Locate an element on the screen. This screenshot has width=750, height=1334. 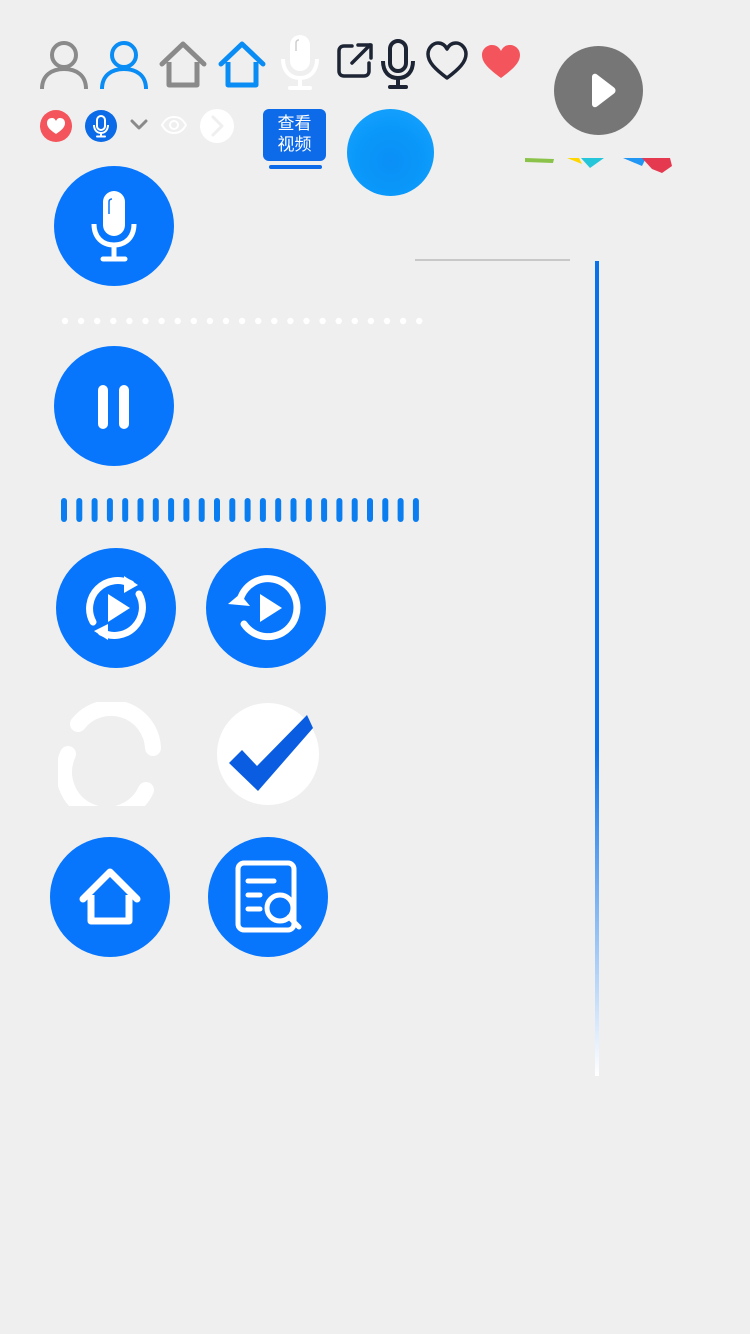
microphone-white-icon is located at coordinates (300, 62).